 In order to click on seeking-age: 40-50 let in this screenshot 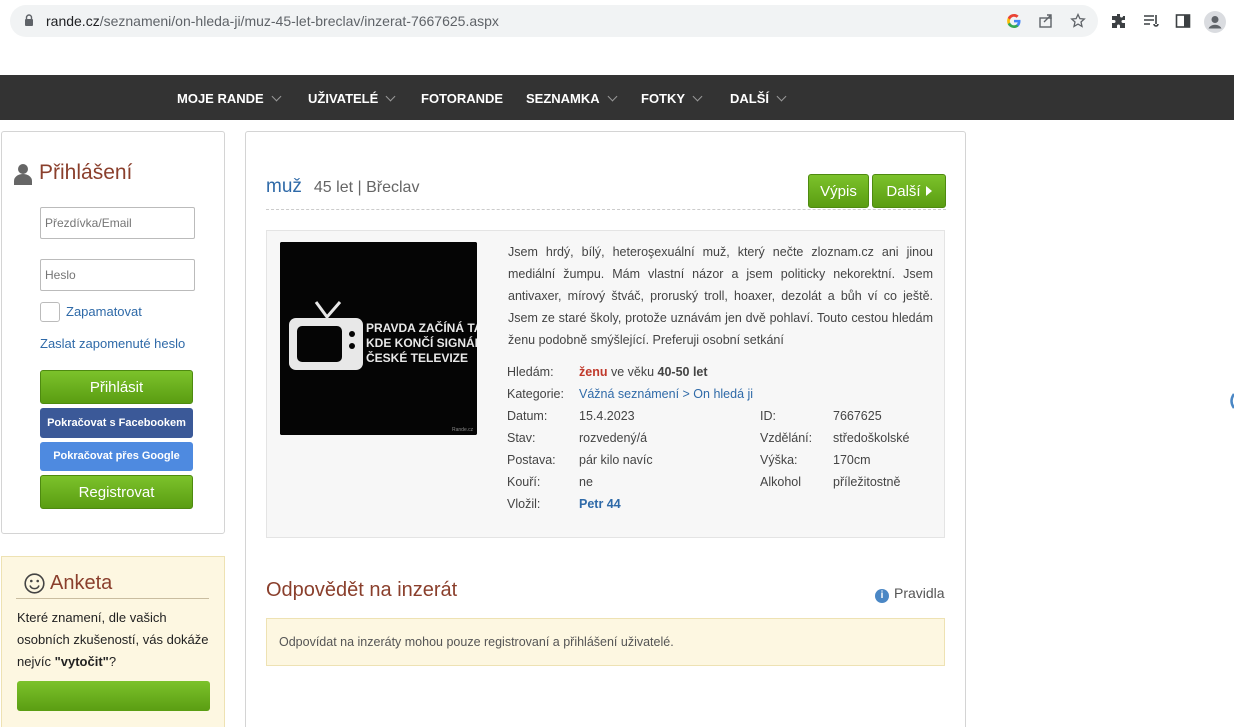, I will do `click(682, 372)`.